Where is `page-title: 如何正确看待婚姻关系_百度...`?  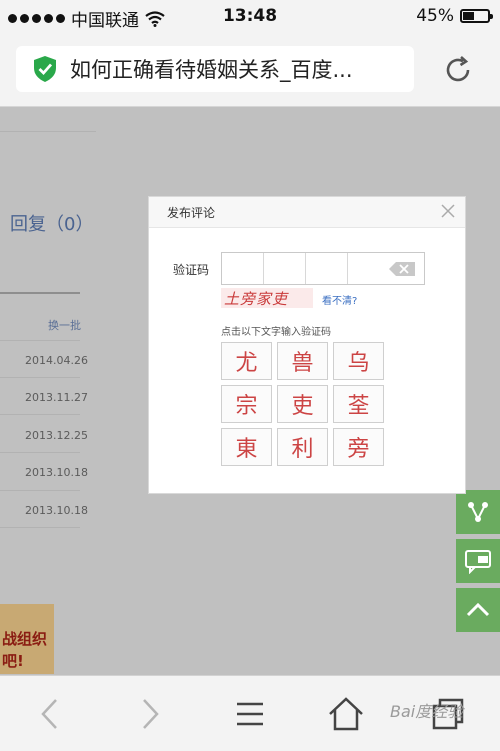 page-title: 如何正确看待婚姻关系_百度... is located at coordinates (211, 70).